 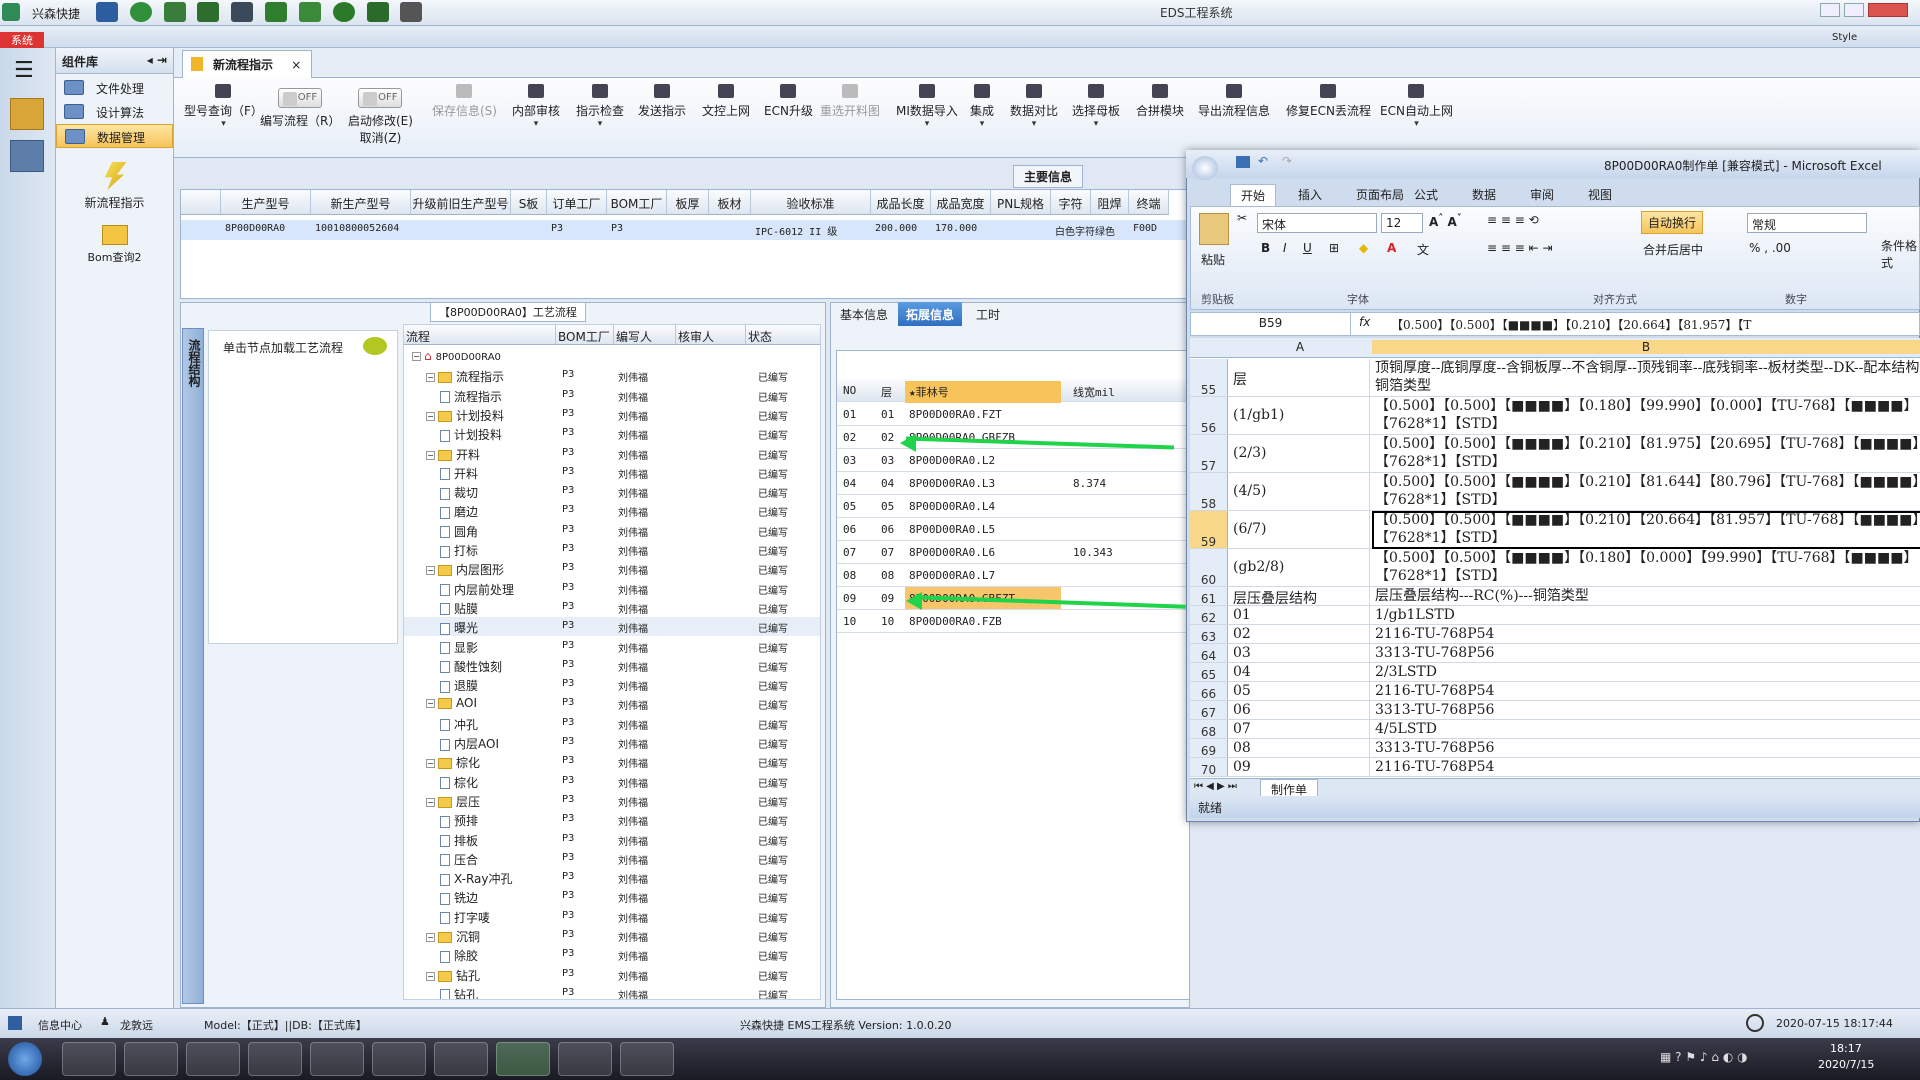 What do you see at coordinates (1209, 378) in the screenshot?
I see `row-number: 55` at bounding box center [1209, 378].